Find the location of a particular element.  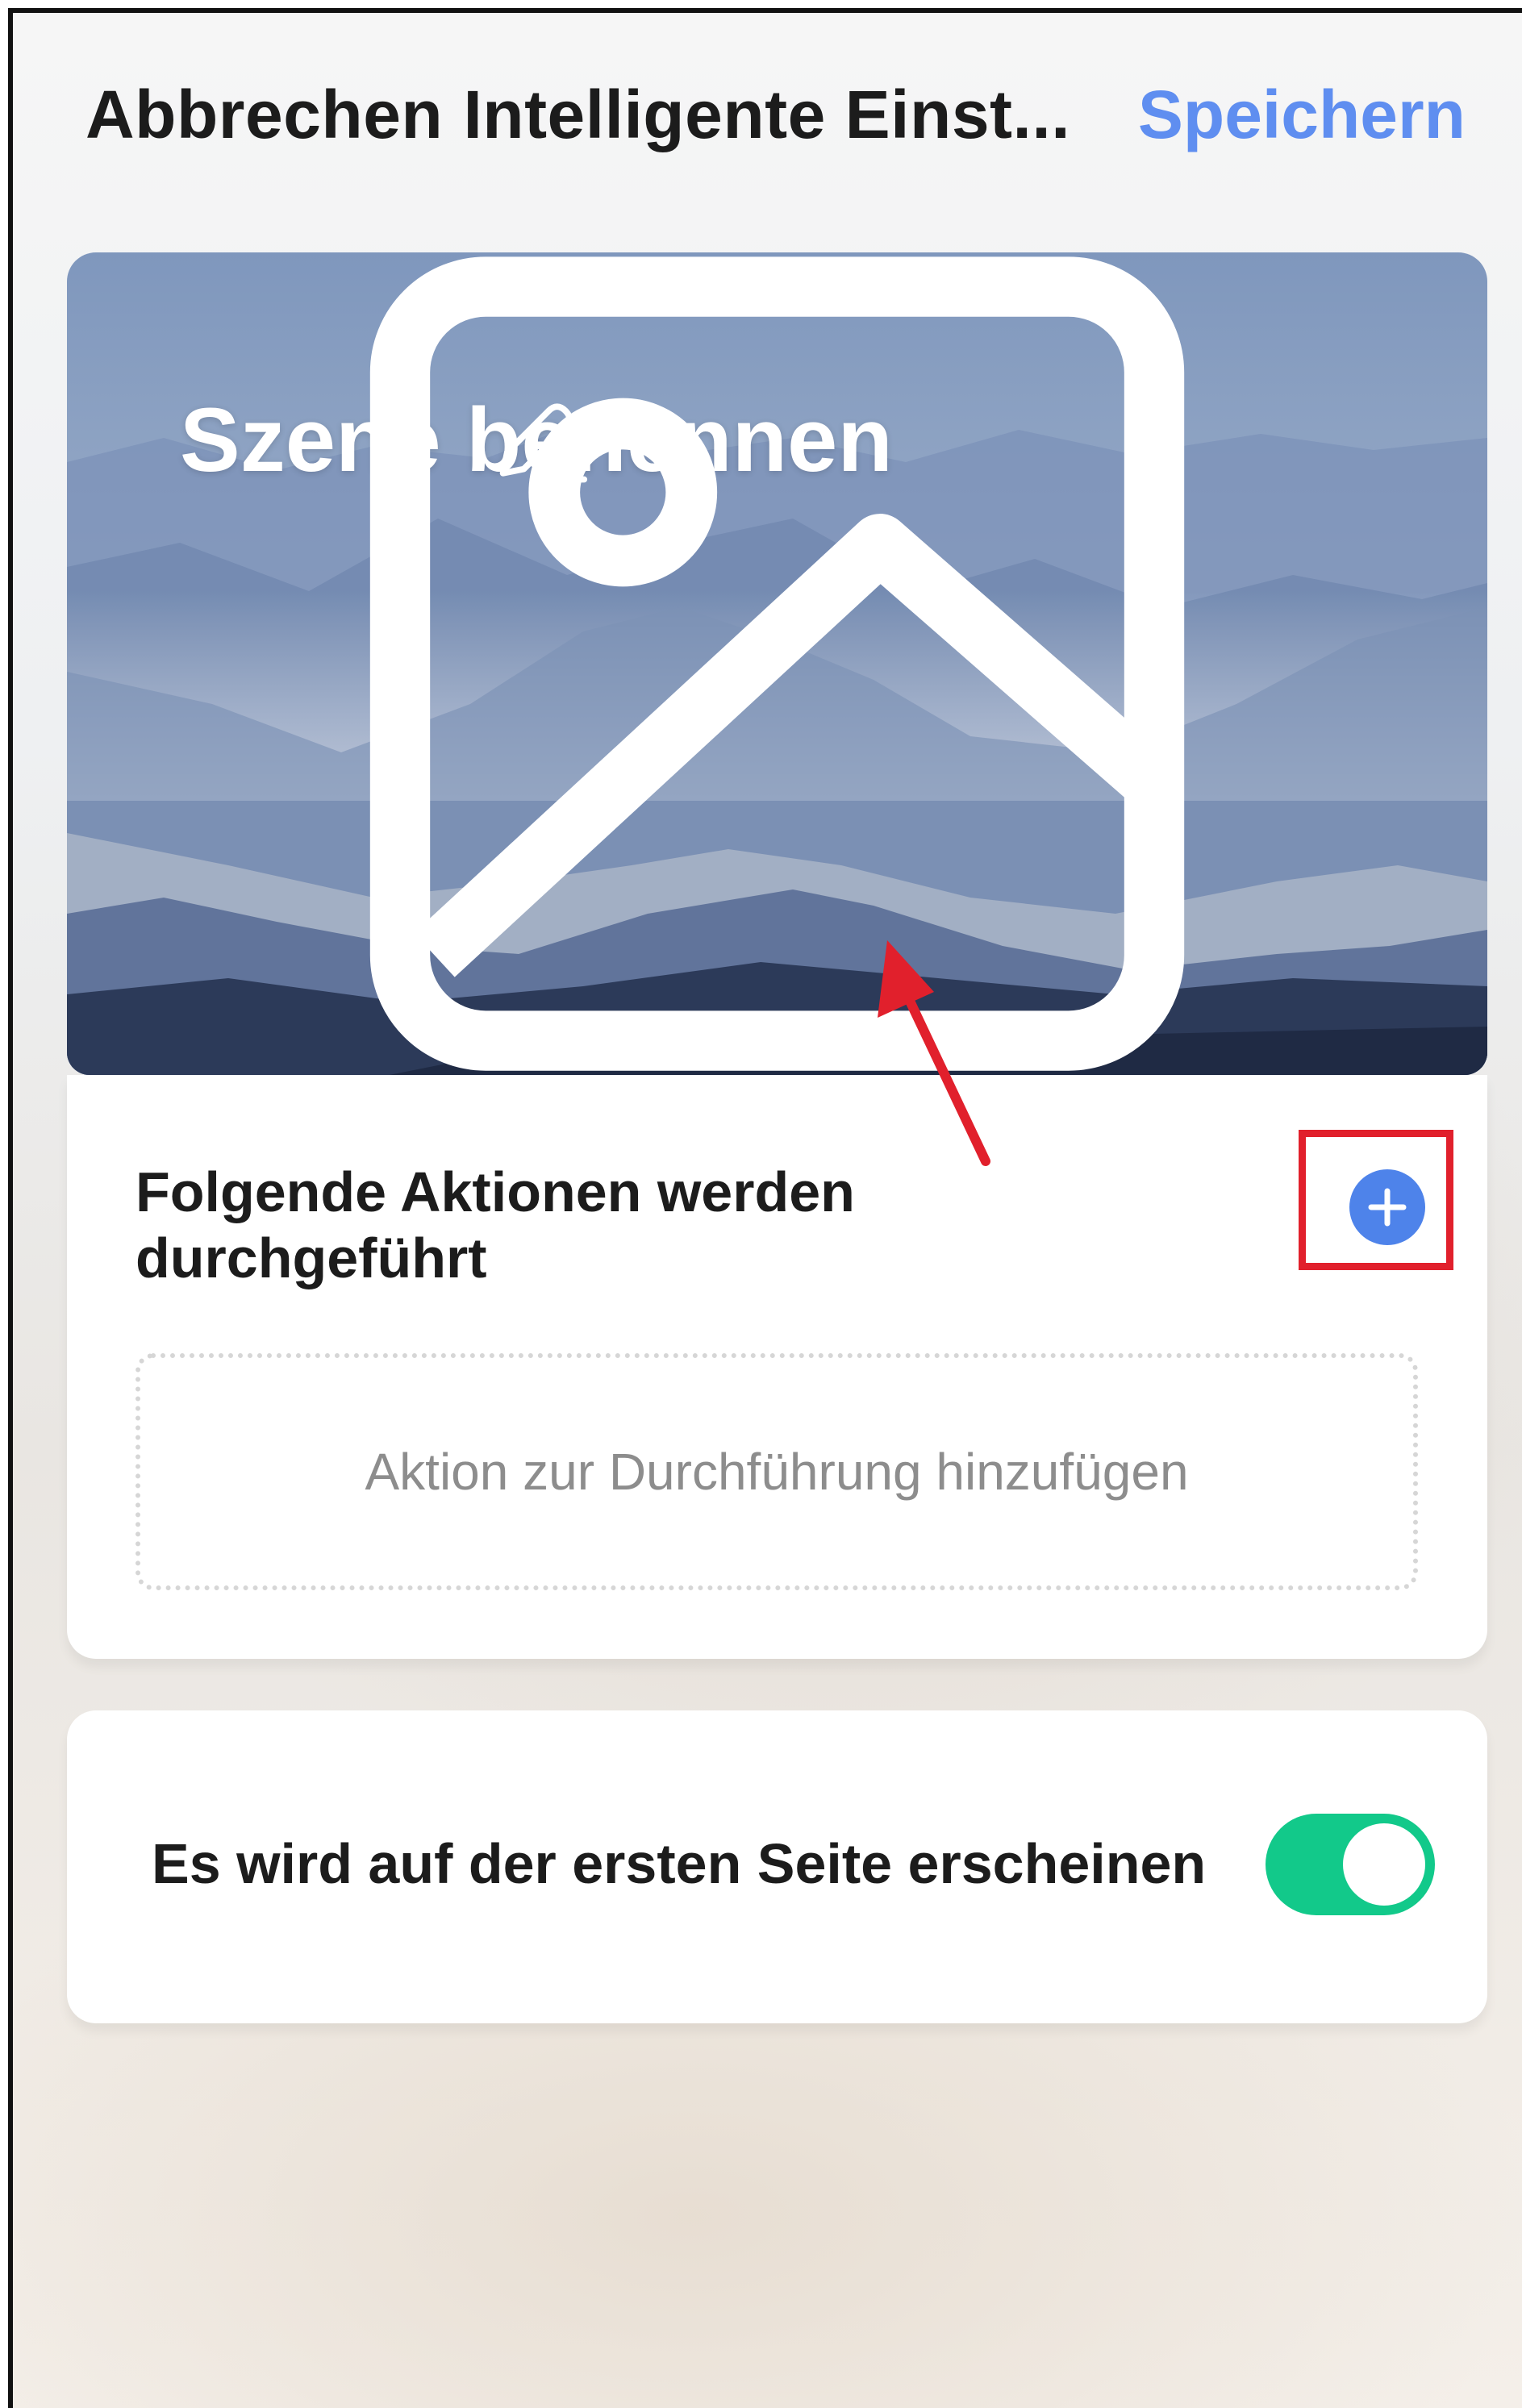

add-action-placeholder: Aktion zur Durchführung hinzufügen is located at coordinates (777, 1471).